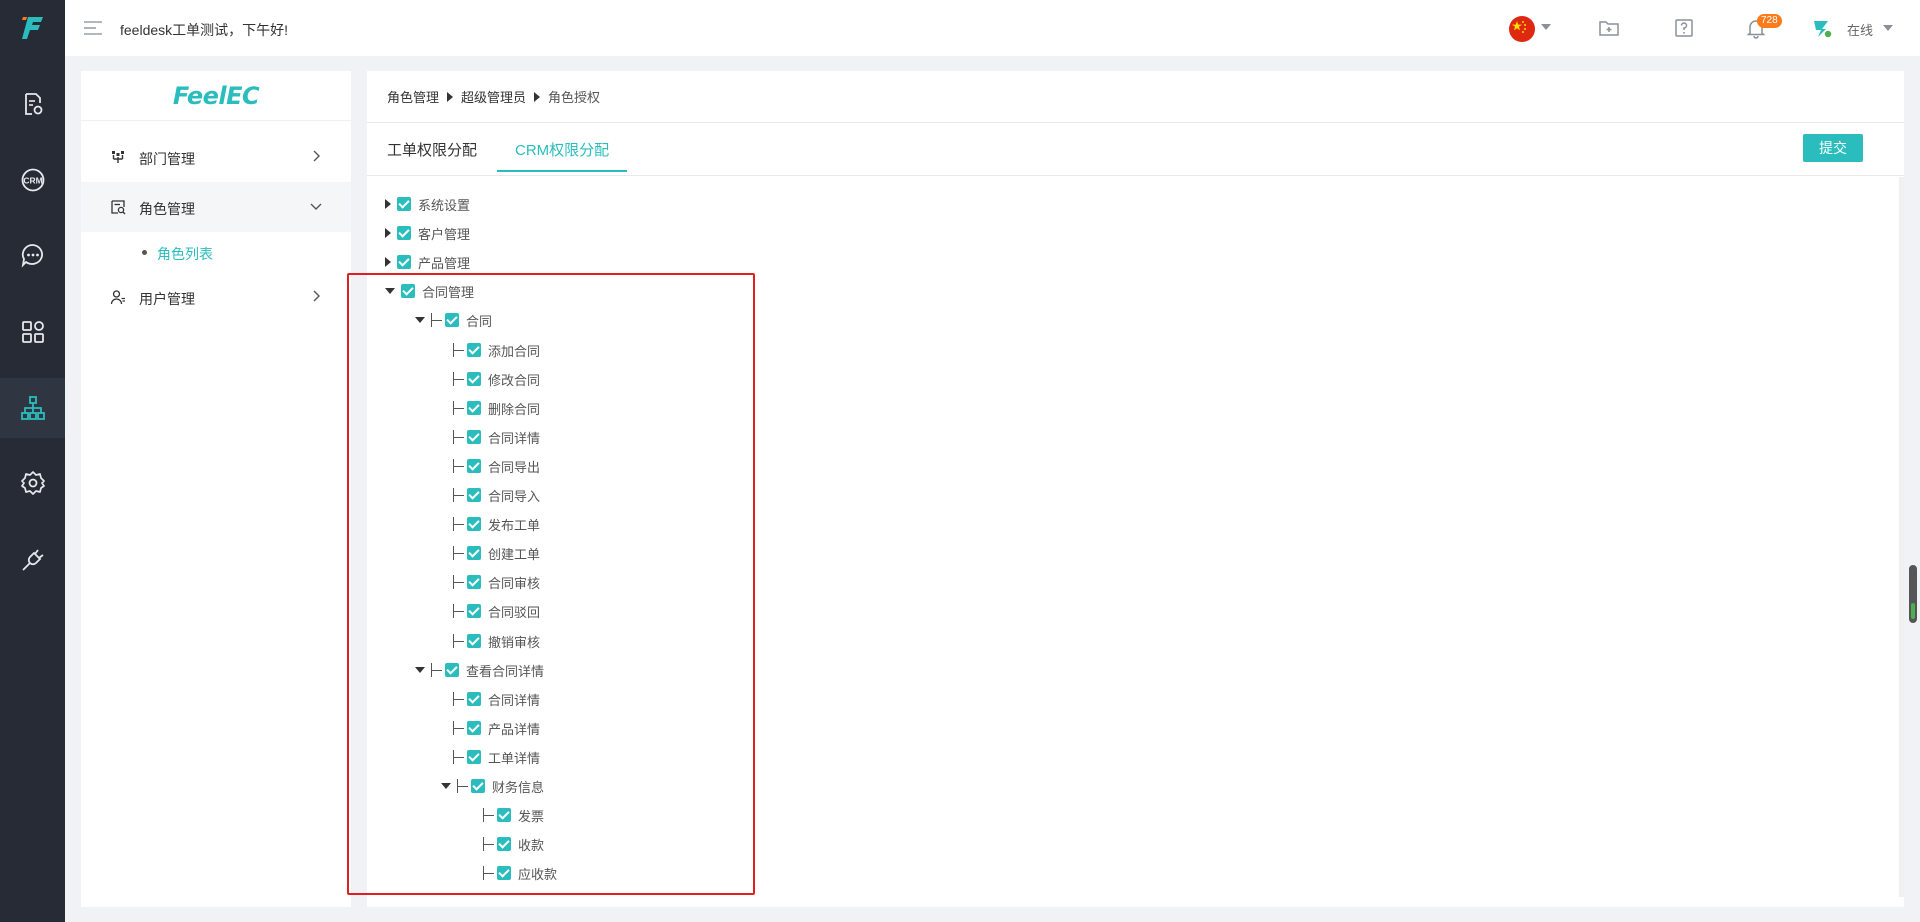  Describe the element at coordinates (496, 611) in the screenshot. I see `tree-node: 合同驳回` at that location.